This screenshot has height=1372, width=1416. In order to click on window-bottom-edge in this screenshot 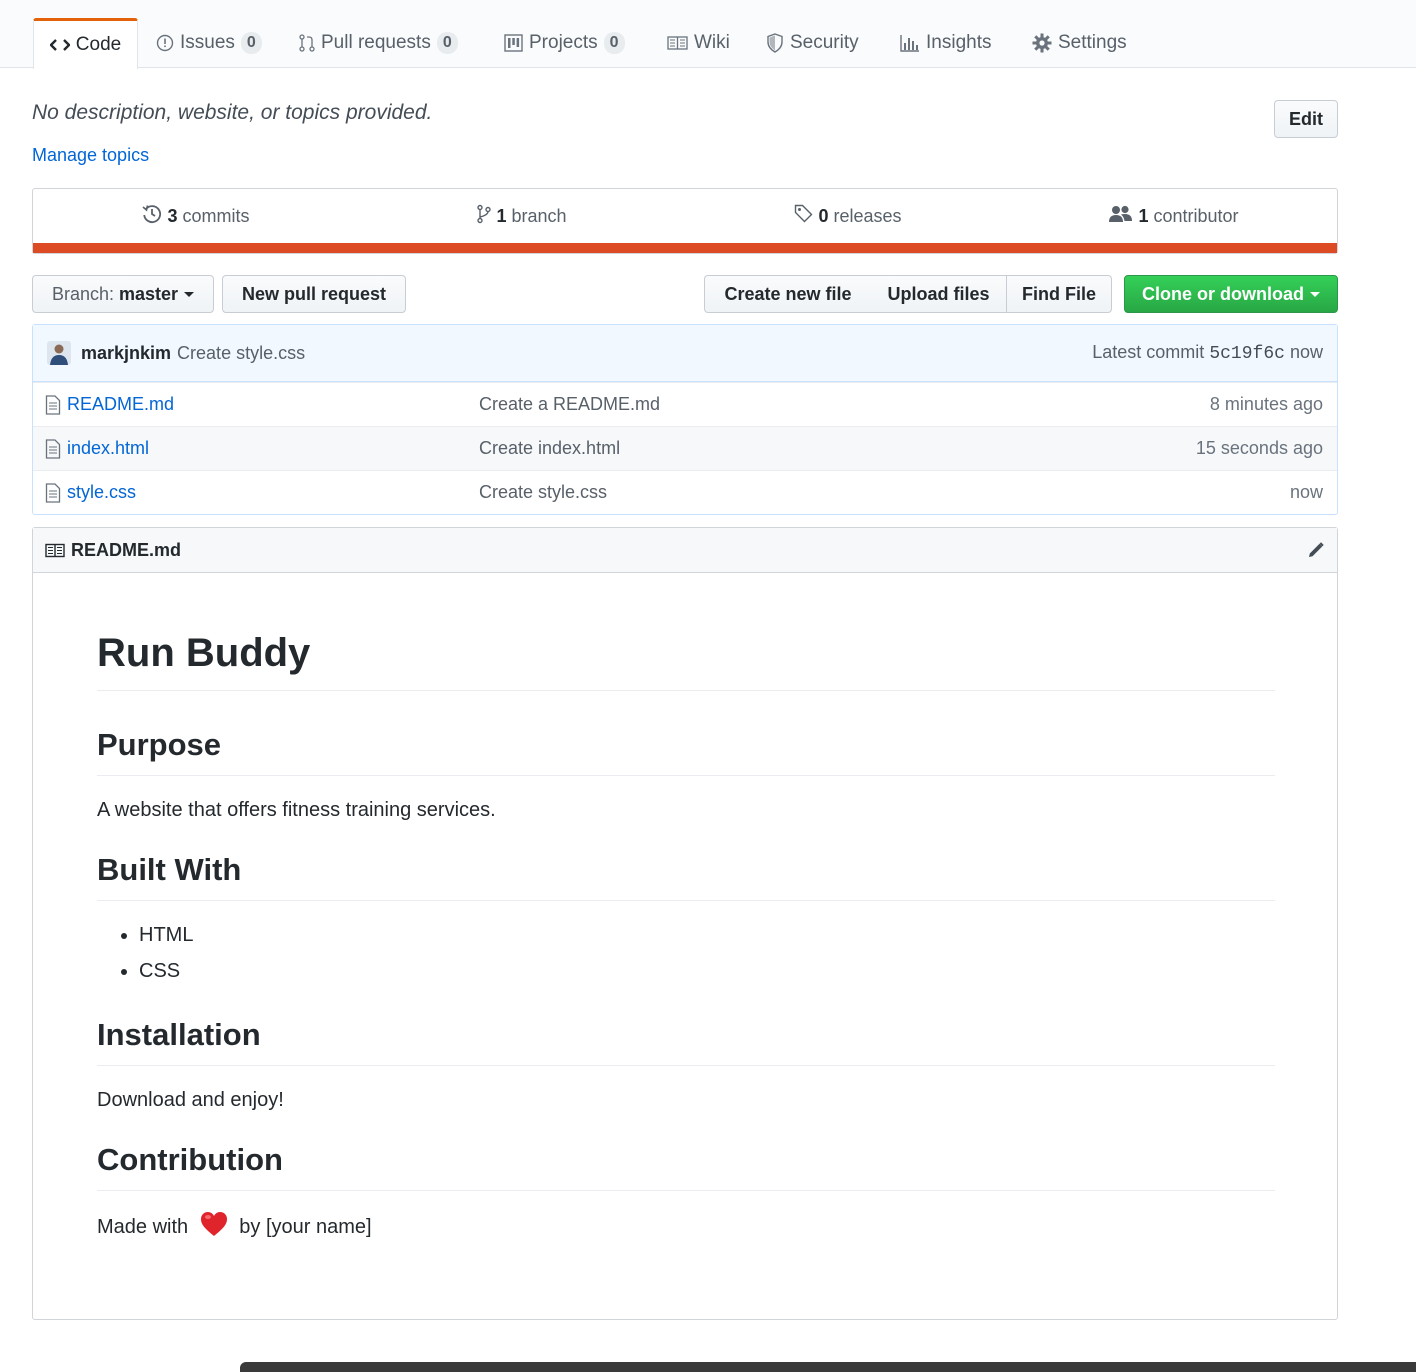, I will do `click(828, 1367)`.